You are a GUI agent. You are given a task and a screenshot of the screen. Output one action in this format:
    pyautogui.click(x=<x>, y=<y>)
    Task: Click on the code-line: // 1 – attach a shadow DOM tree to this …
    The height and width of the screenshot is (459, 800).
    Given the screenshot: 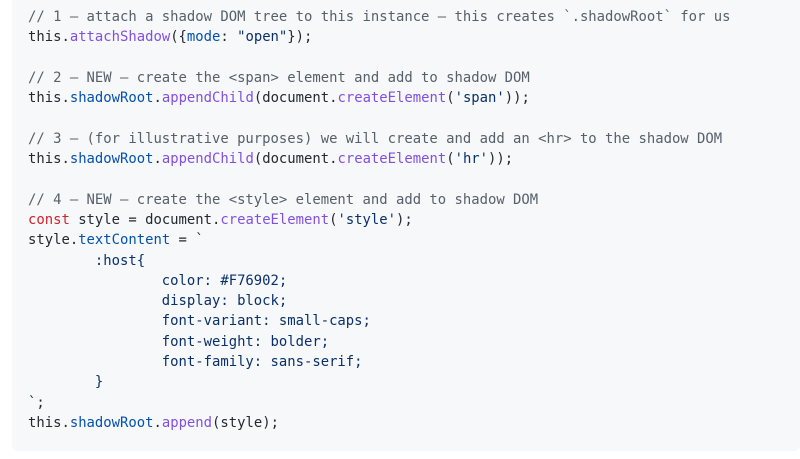 What is the action you would take?
    pyautogui.click(x=414, y=17)
    